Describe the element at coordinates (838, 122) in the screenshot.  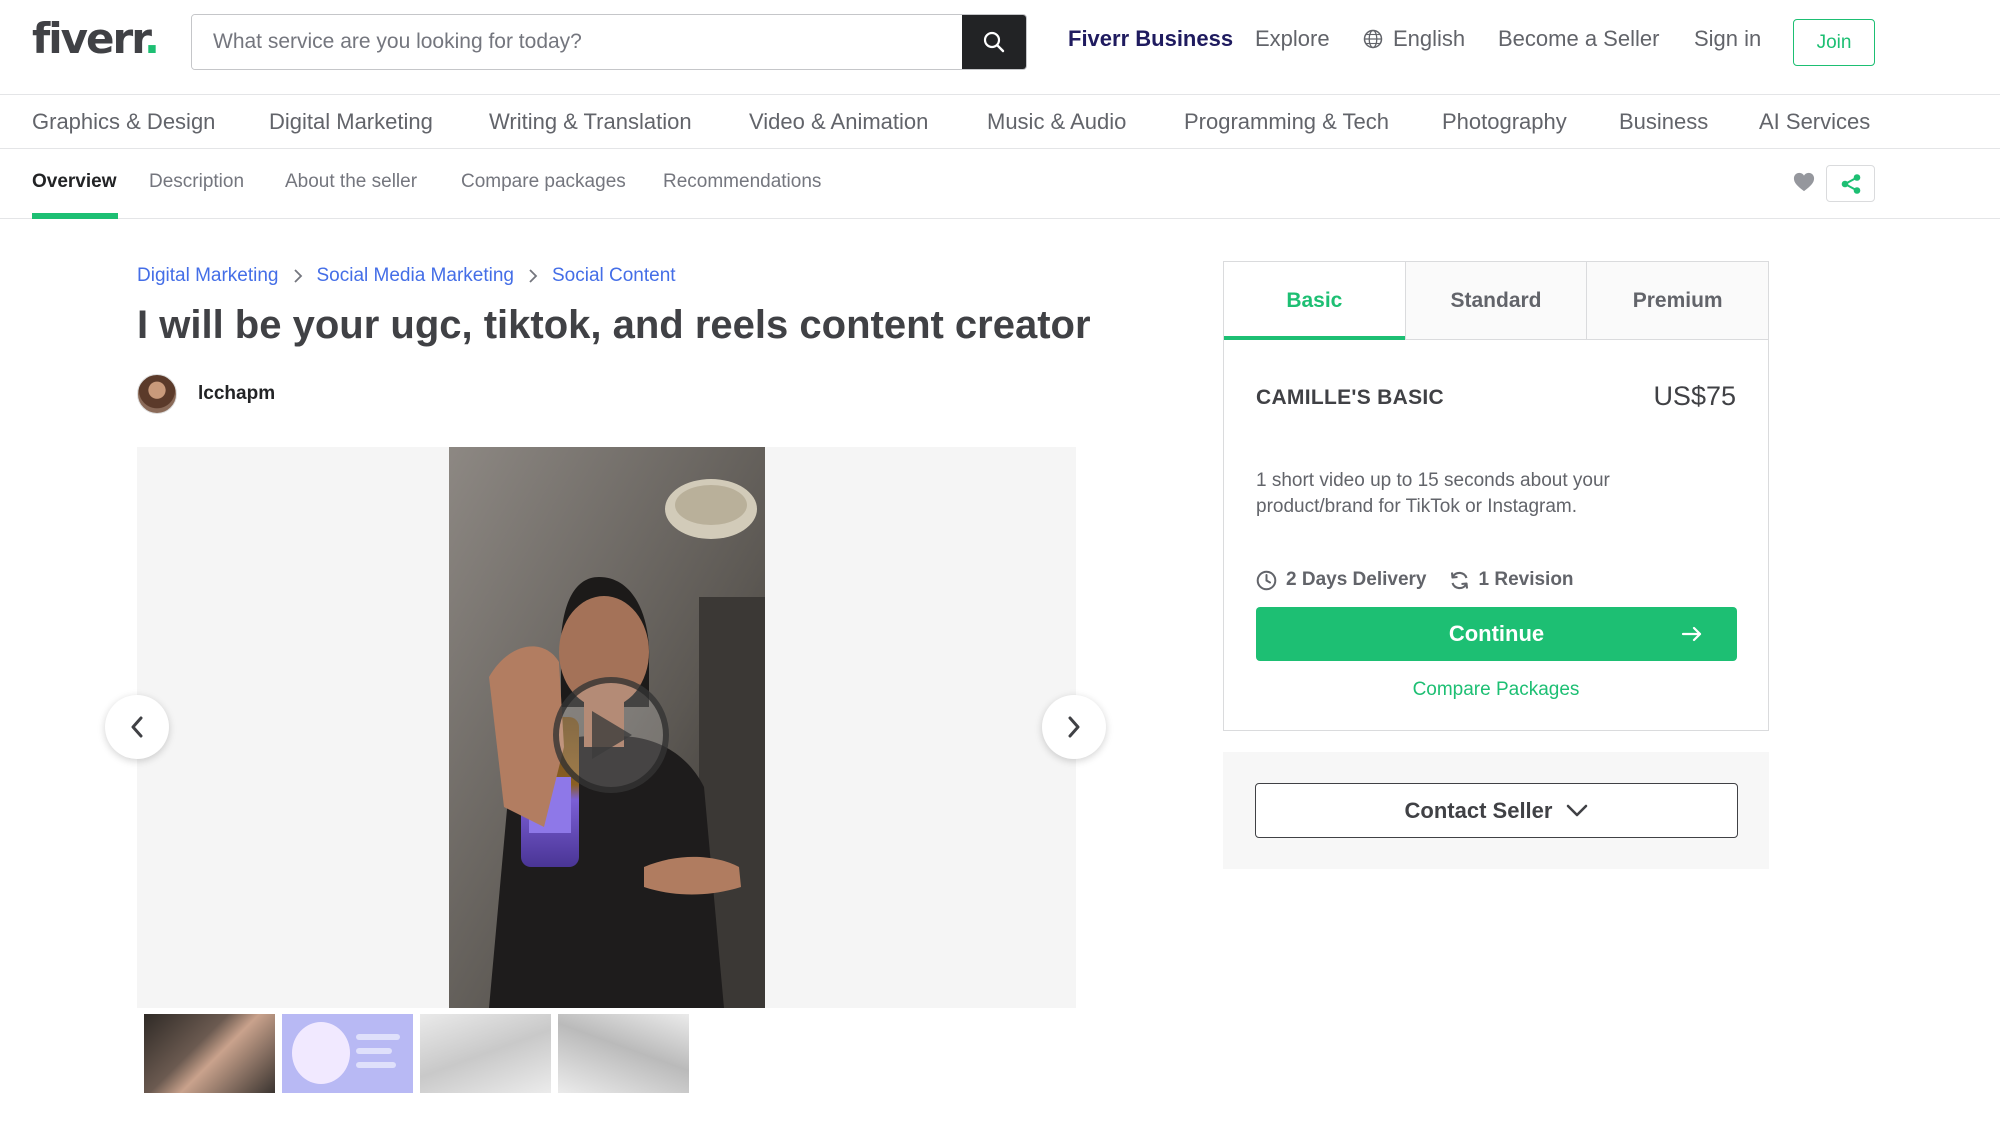
I see `category-video-animation: Video & Animation` at that location.